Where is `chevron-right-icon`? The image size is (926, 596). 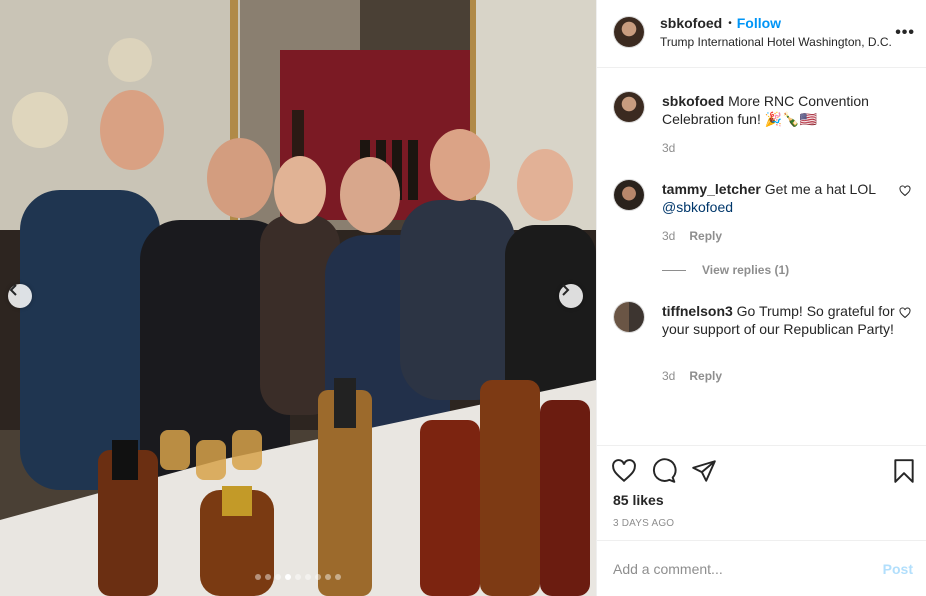
chevron-right-icon is located at coordinates (566, 290).